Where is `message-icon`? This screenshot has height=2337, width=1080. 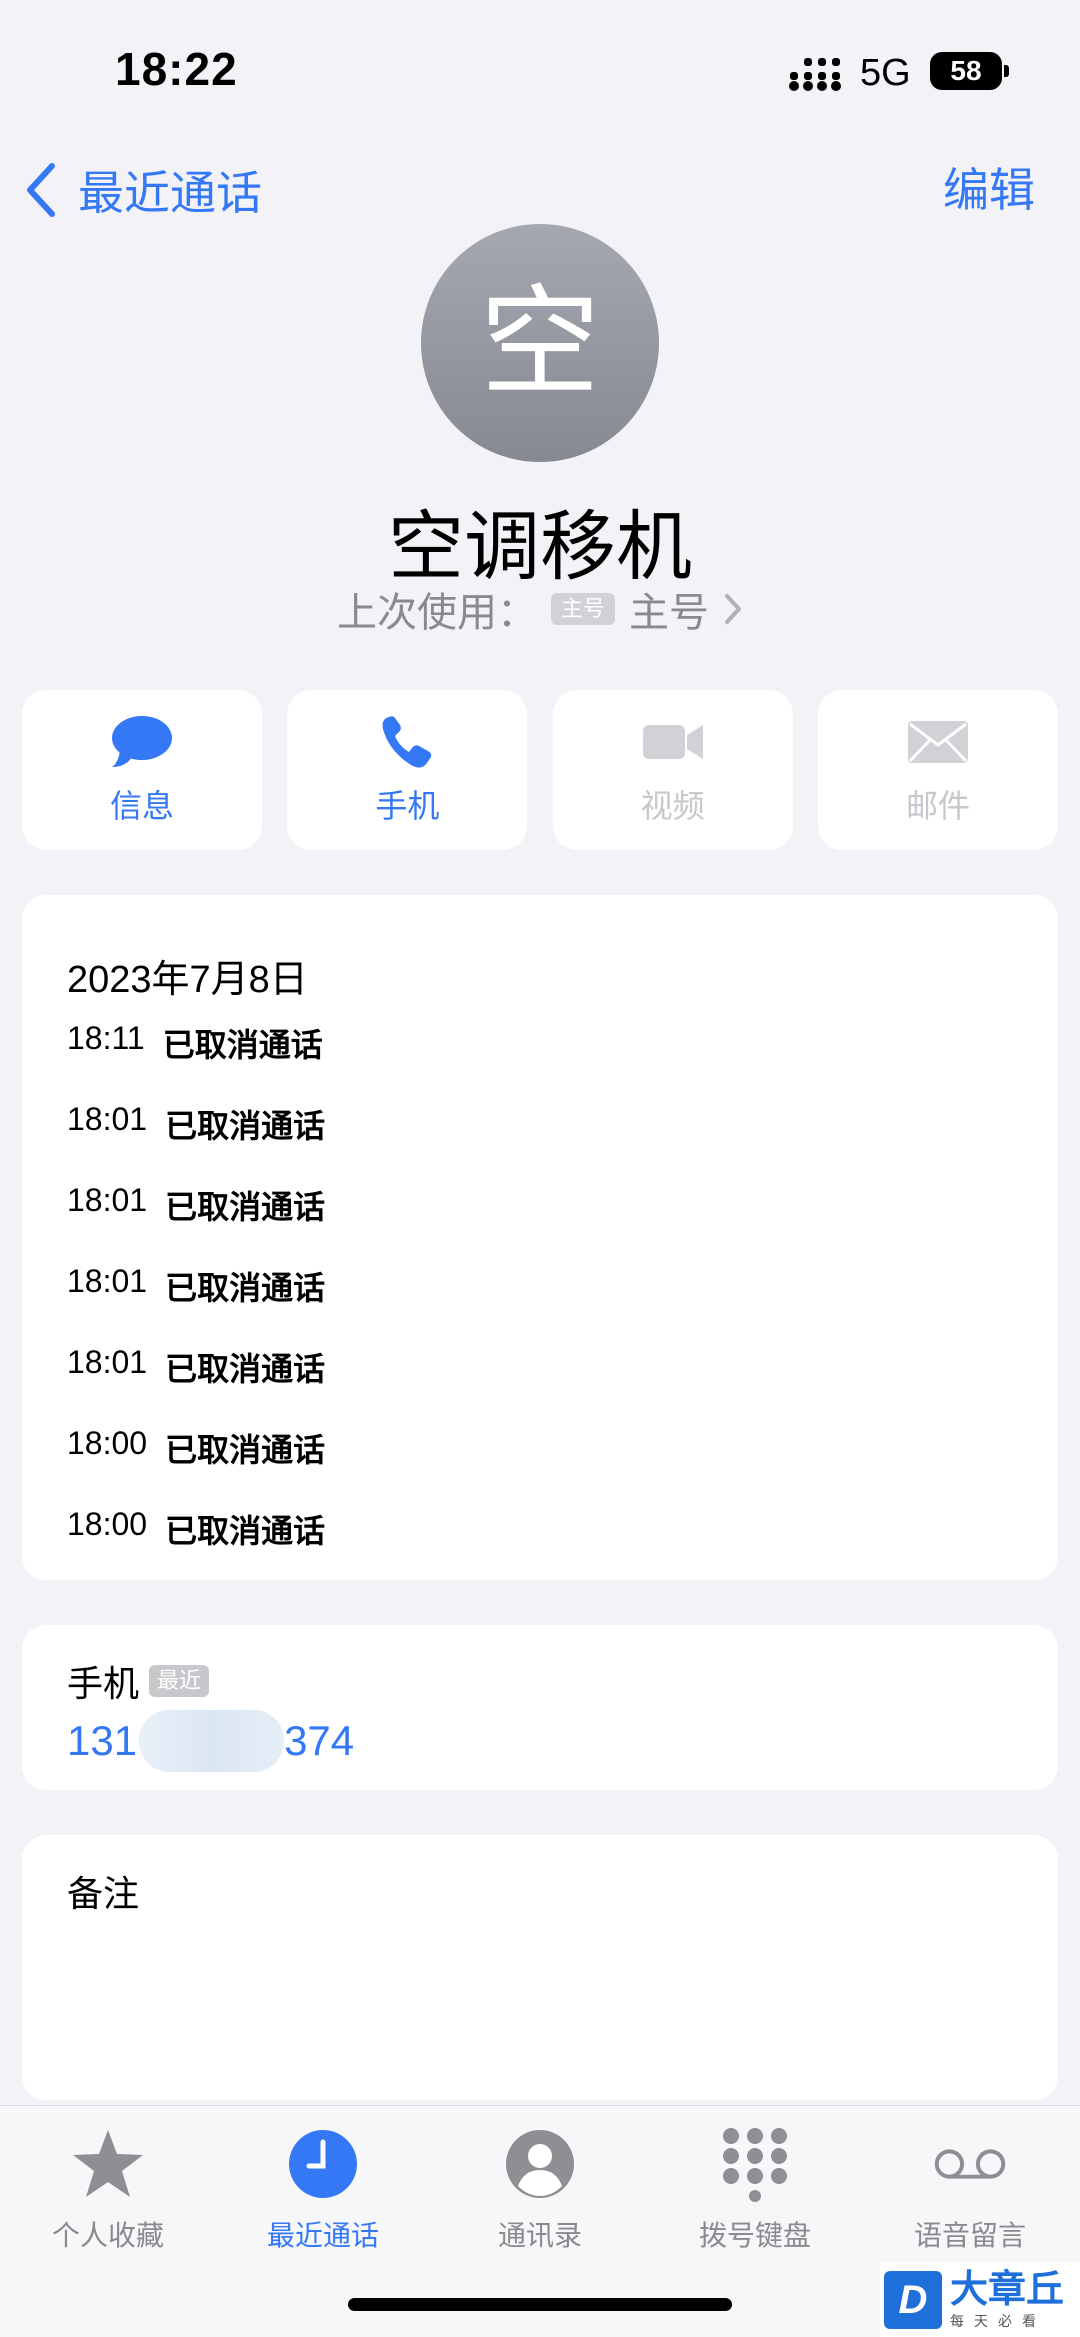
message-icon is located at coordinates (142, 741).